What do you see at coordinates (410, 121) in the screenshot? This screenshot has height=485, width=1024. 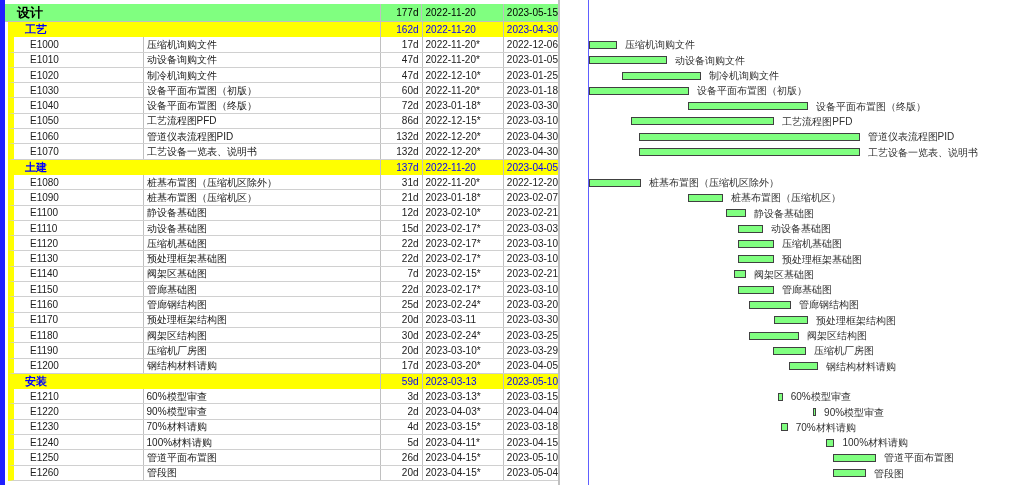 I see `duration-cell-text: 86d` at bounding box center [410, 121].